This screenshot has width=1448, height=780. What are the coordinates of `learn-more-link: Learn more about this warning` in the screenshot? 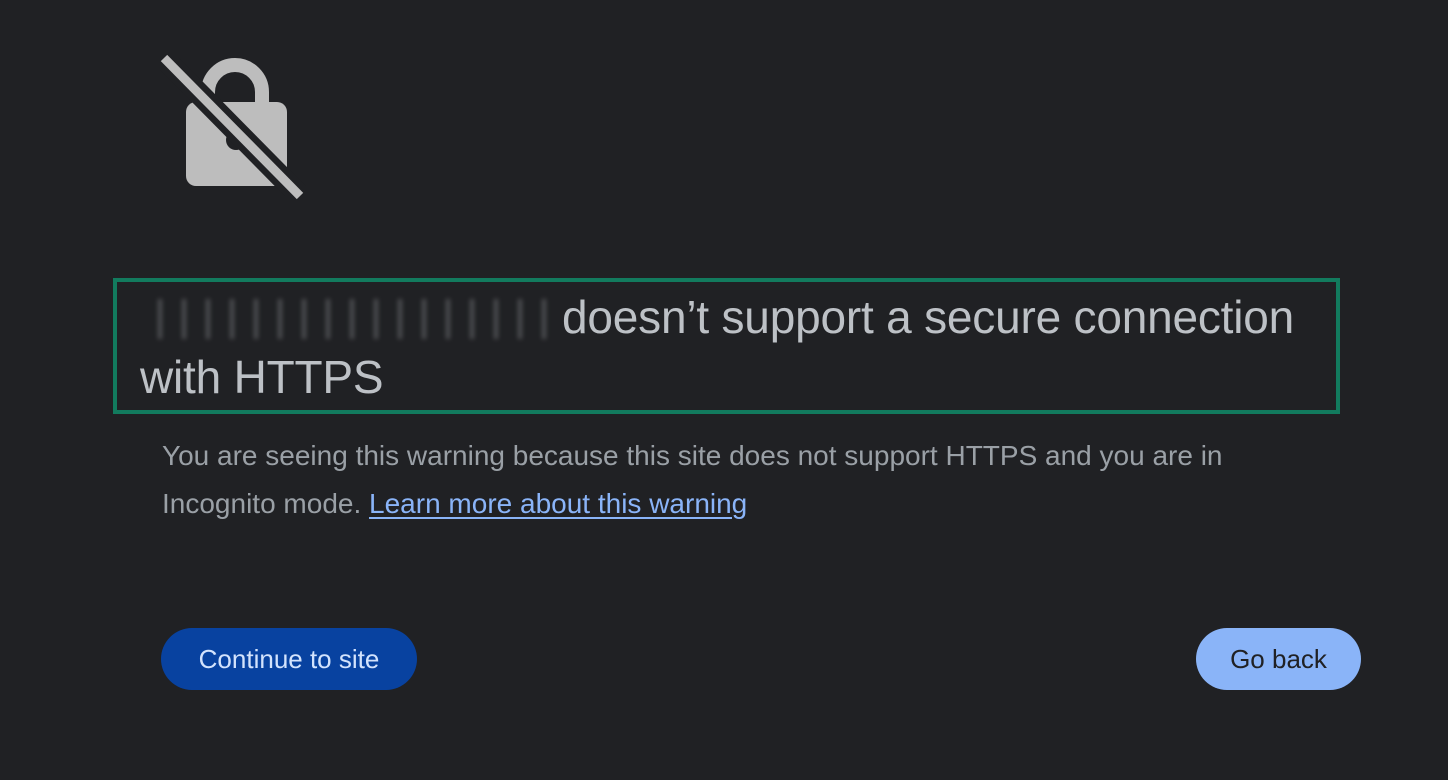 It's located at (558, 503).